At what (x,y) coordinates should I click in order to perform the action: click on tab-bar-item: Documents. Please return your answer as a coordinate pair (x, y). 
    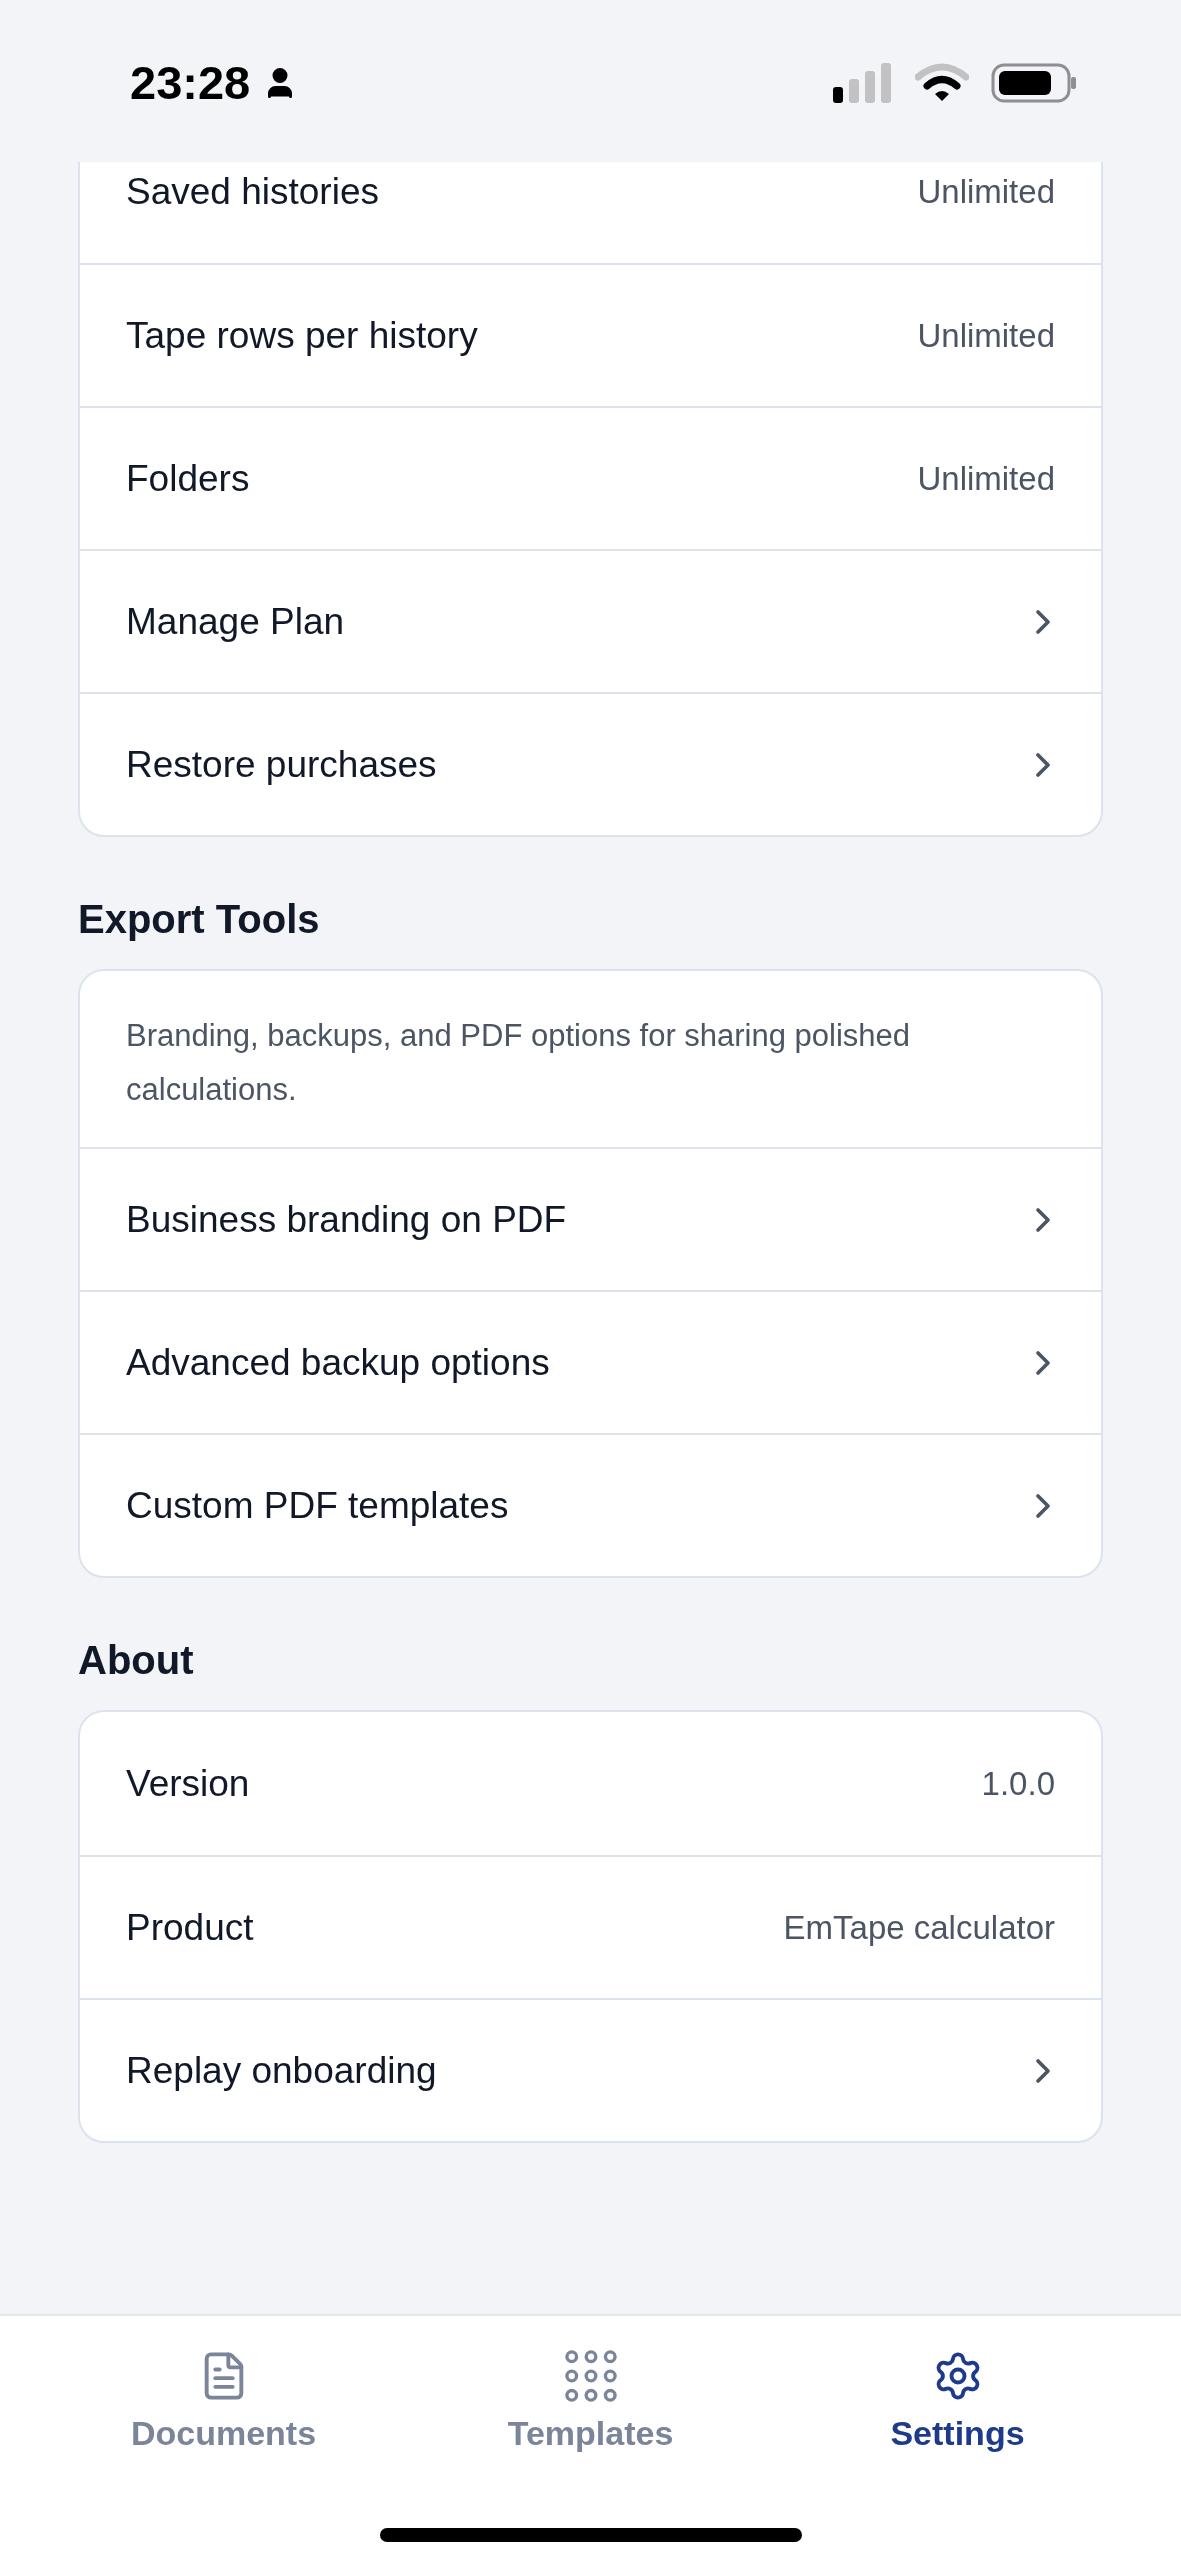
    Looking at the image, I should click on (223, 2404).